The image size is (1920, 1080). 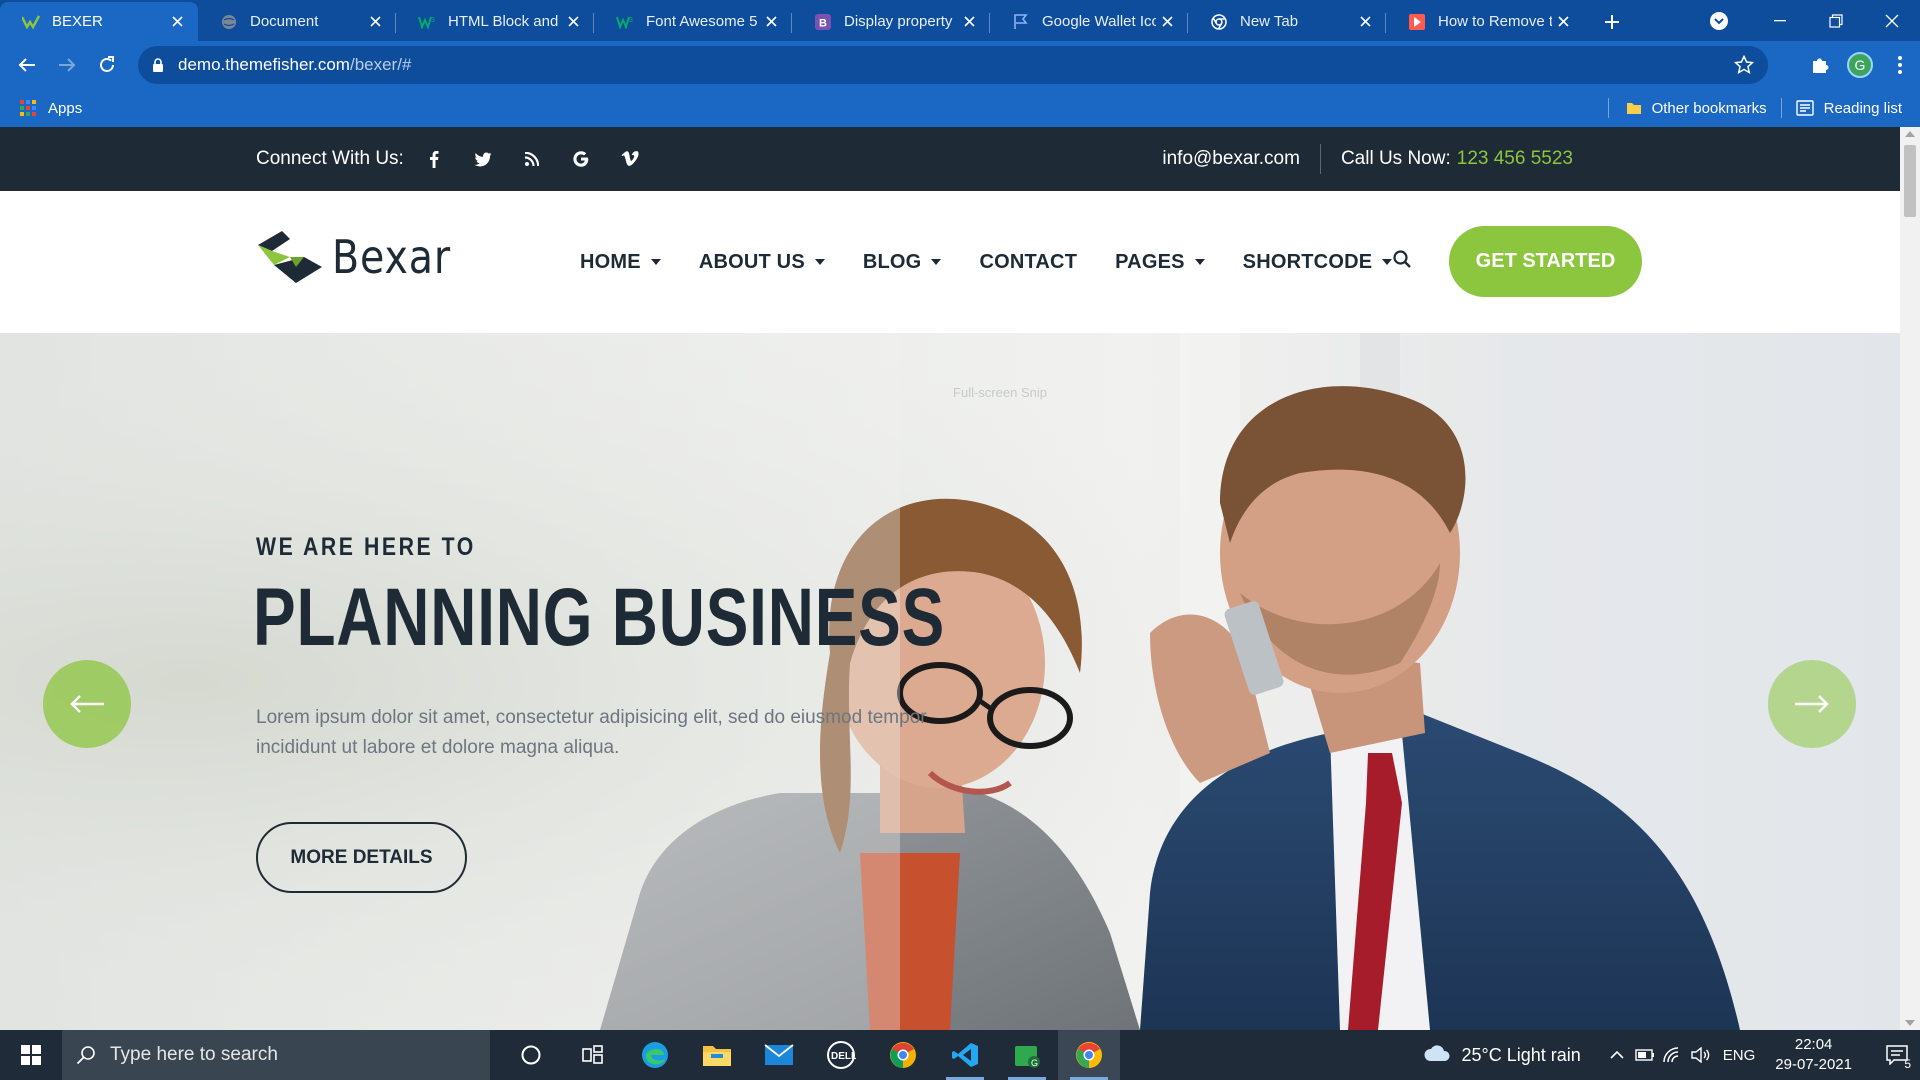 What do you see at coordinates (1545, 261) in the screenshot?
I see `get-started-button: GET STARTED` at bounding box center [1545, 261].